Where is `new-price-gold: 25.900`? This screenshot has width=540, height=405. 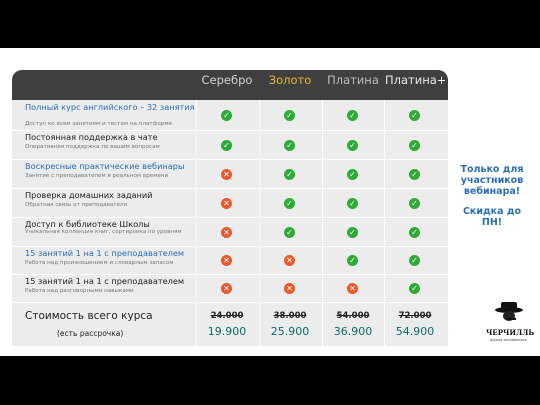
new-price-gold: 25.900 is located at coordinates (290, 331).